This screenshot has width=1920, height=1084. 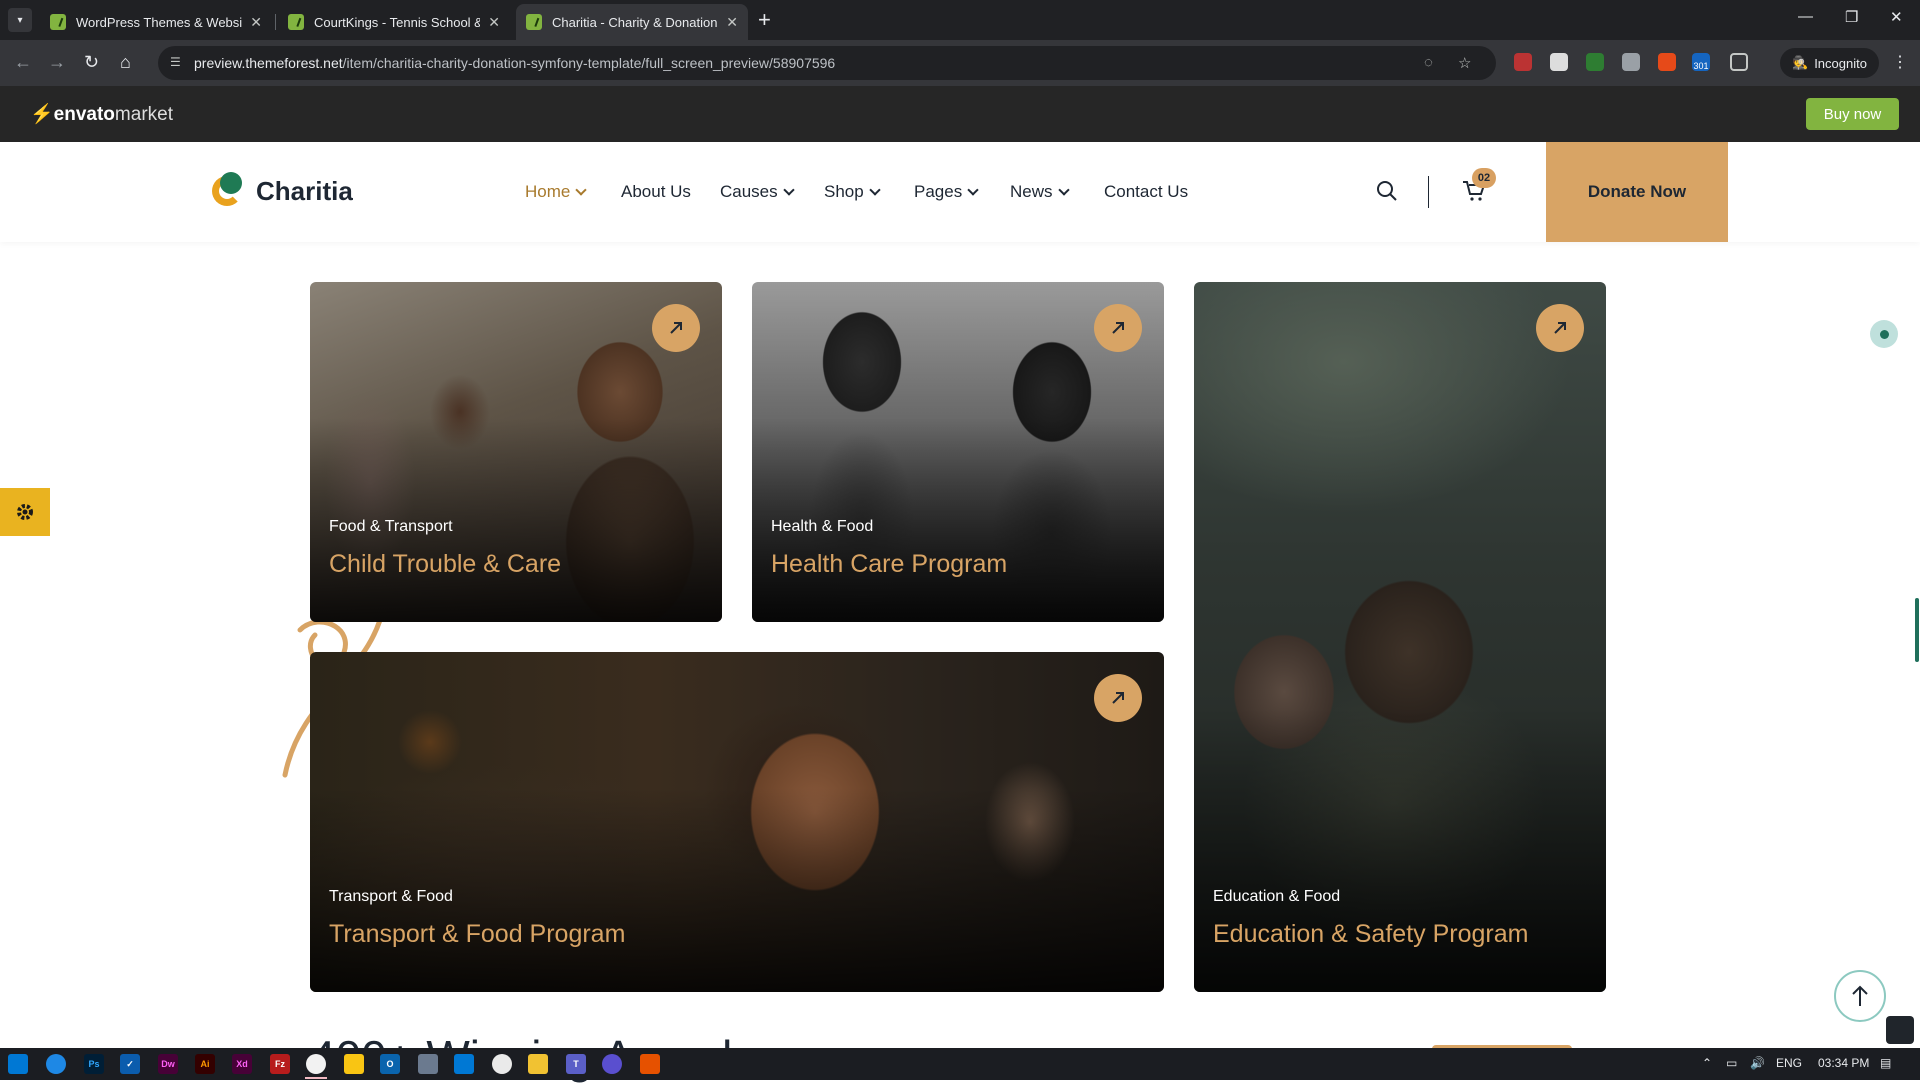 What do you see at coordinates (280, 1064) in the screenshot?
I see `filezilla-icon: Fz` at bounding box center [280, 1064].